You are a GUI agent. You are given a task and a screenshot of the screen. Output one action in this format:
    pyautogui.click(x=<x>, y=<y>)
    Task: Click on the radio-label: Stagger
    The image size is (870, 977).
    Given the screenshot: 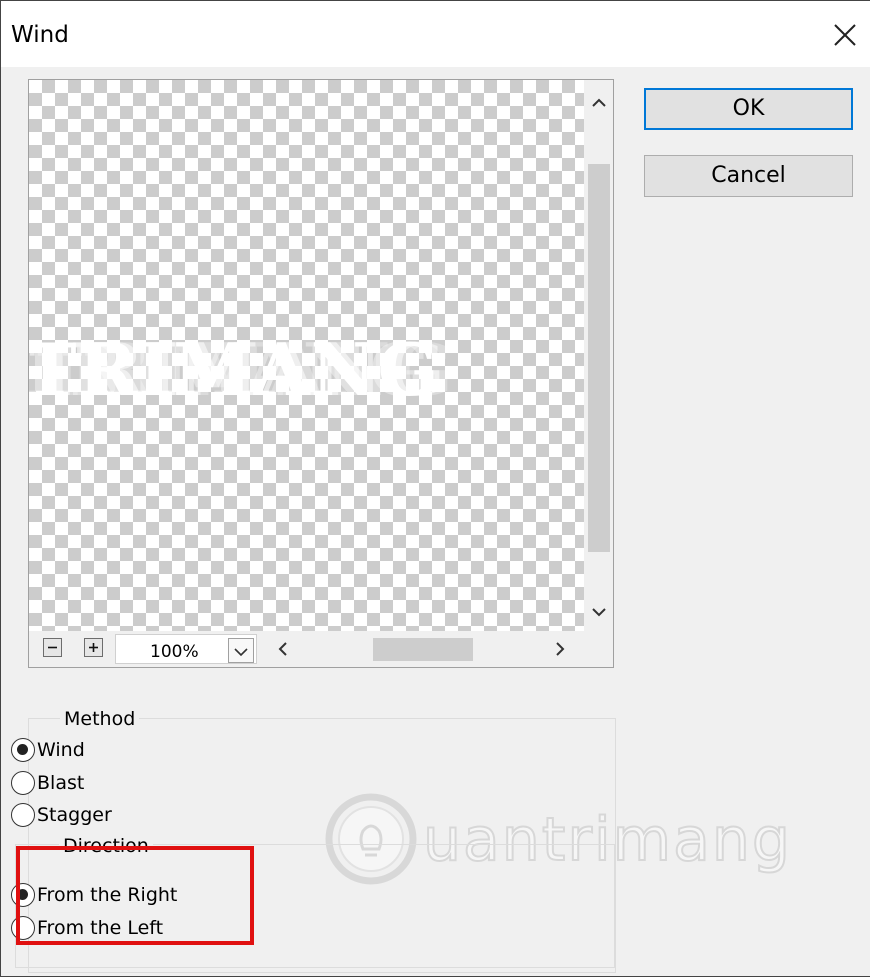 What is the action you would take?
    pyautogui.click(x=74, y=815)
    